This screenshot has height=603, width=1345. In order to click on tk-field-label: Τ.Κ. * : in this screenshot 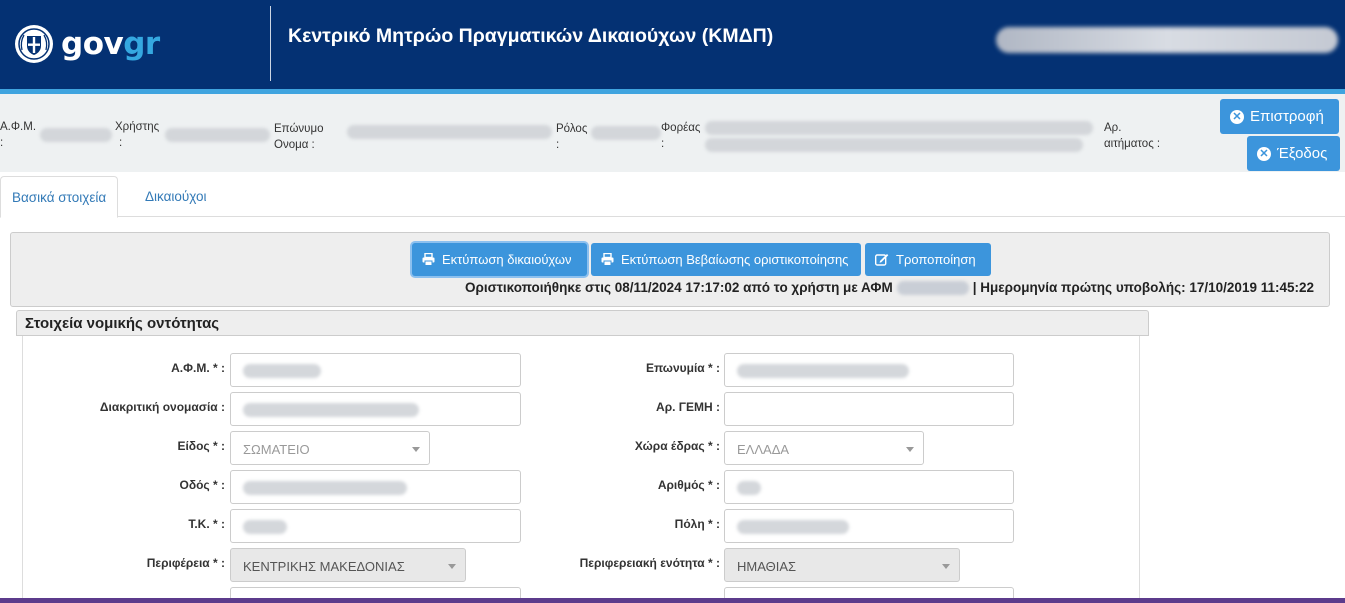, I will do `click(206, 524)`.